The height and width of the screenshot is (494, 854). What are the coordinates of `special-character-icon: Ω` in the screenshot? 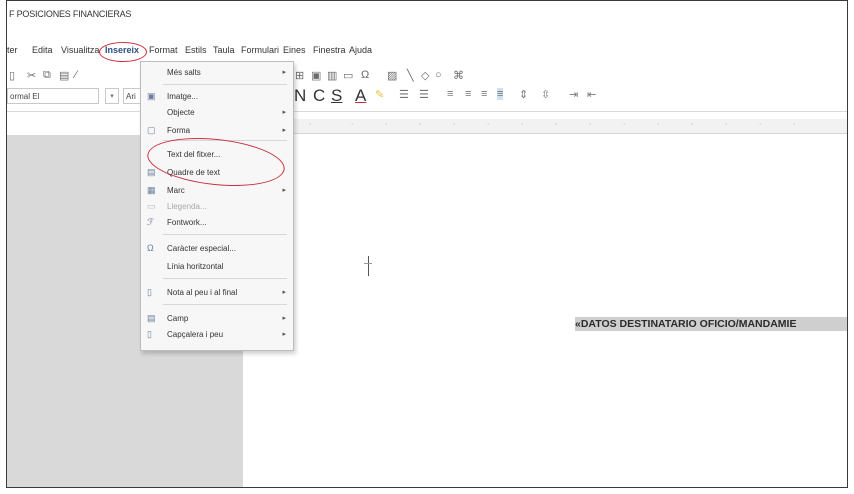 It's located at (365, 75).